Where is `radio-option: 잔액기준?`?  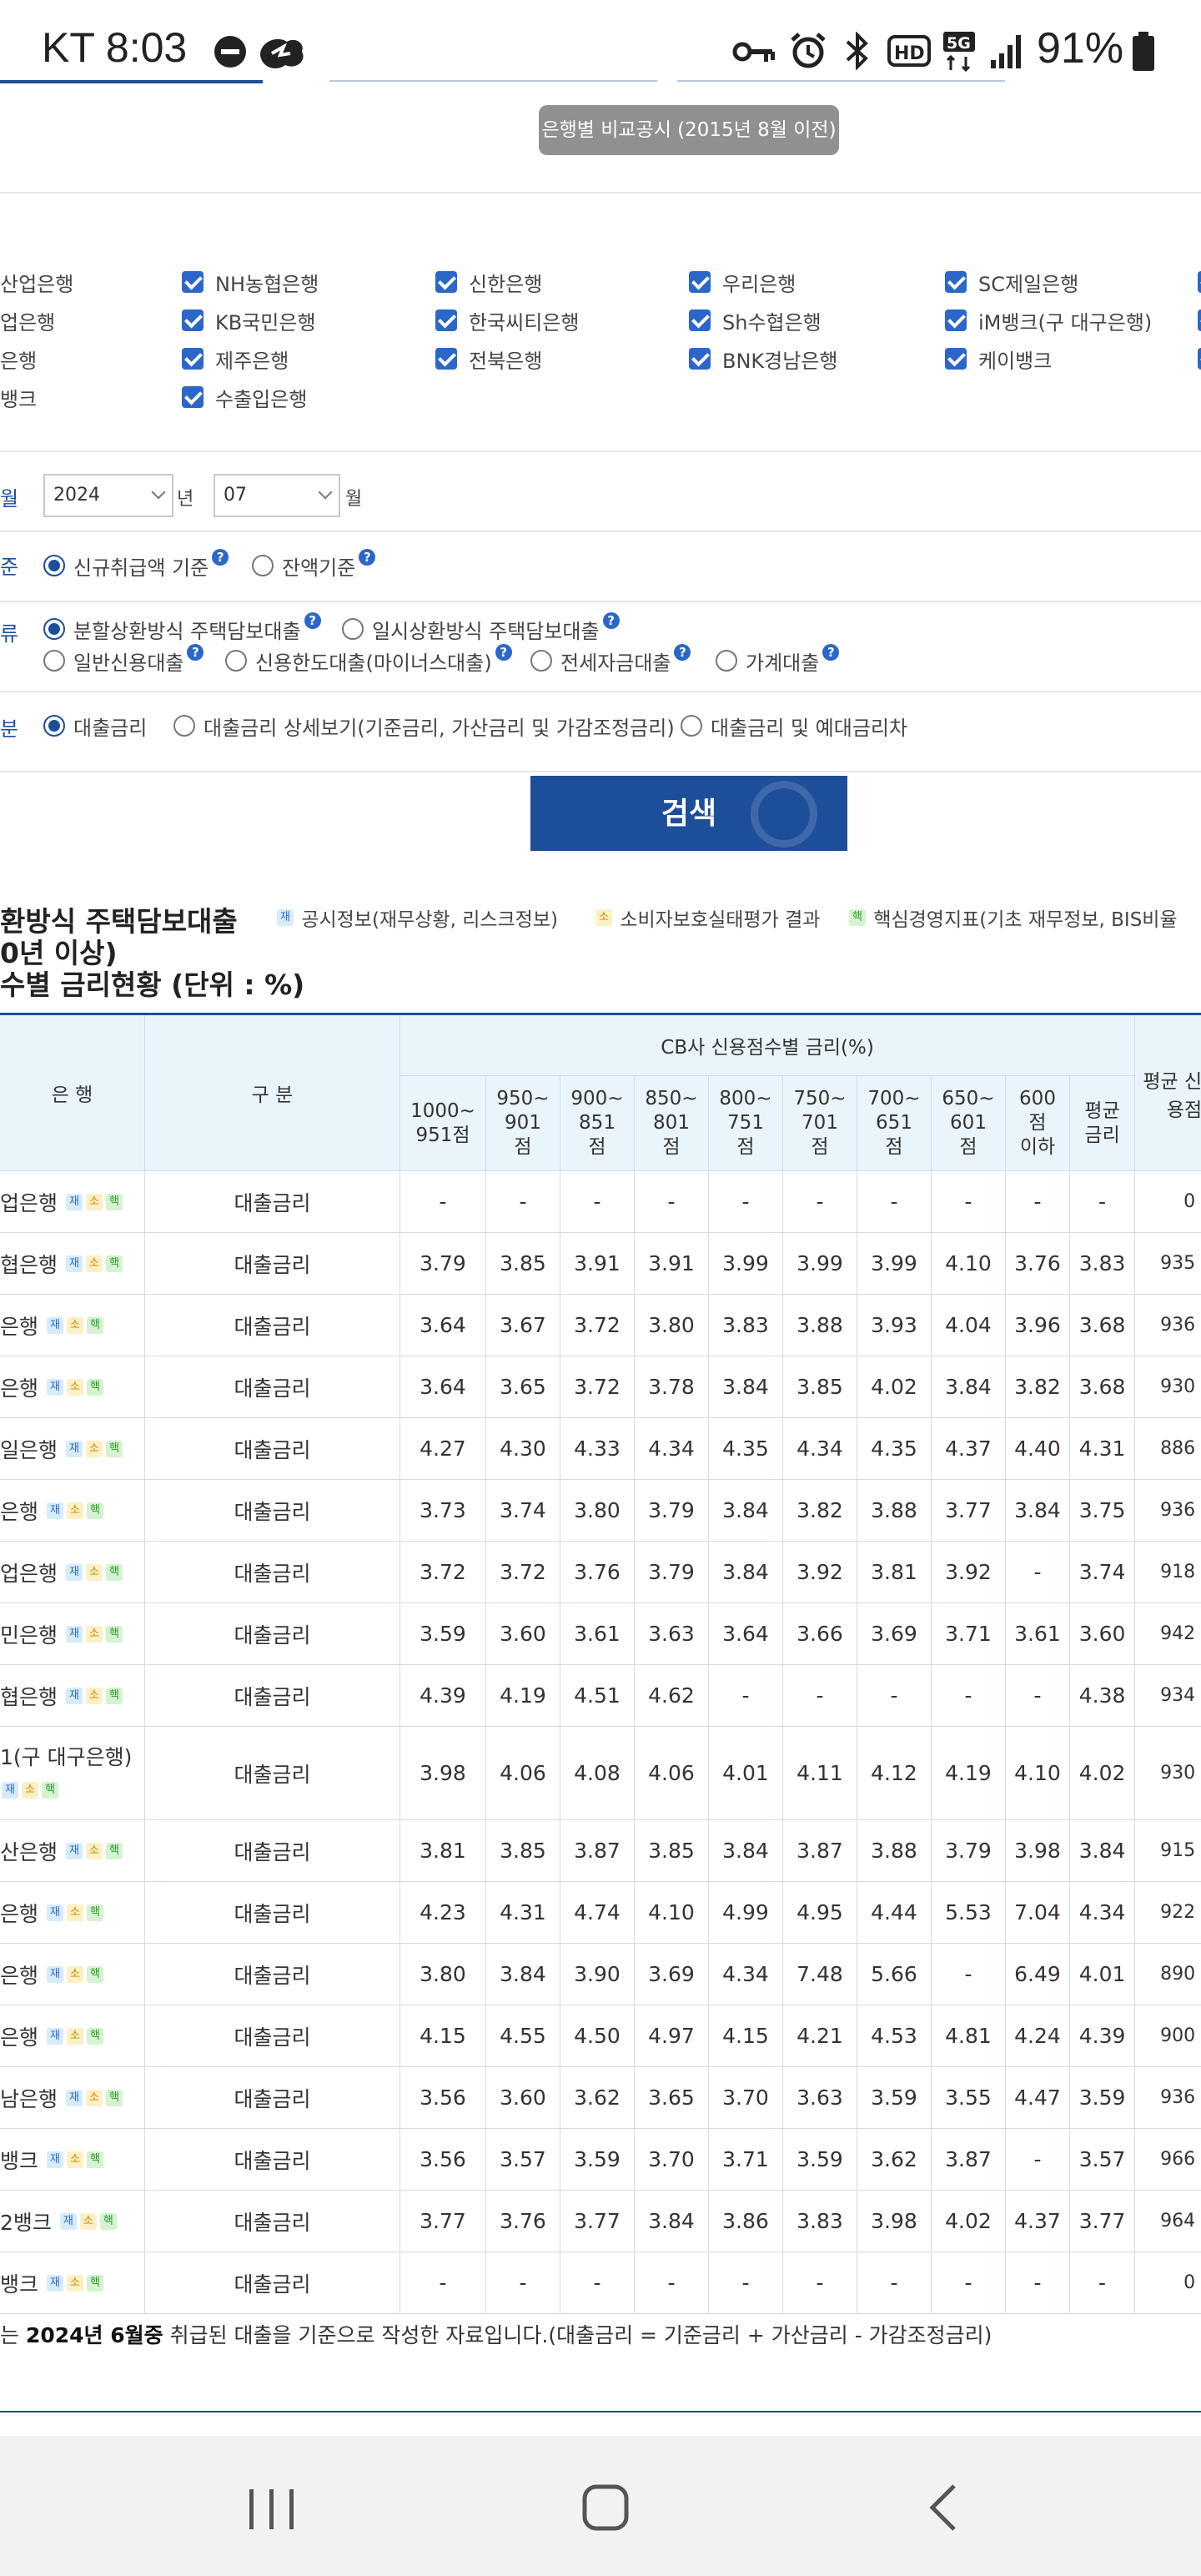 radio-option: 잔액기준? is located at coordinates (314, 565).